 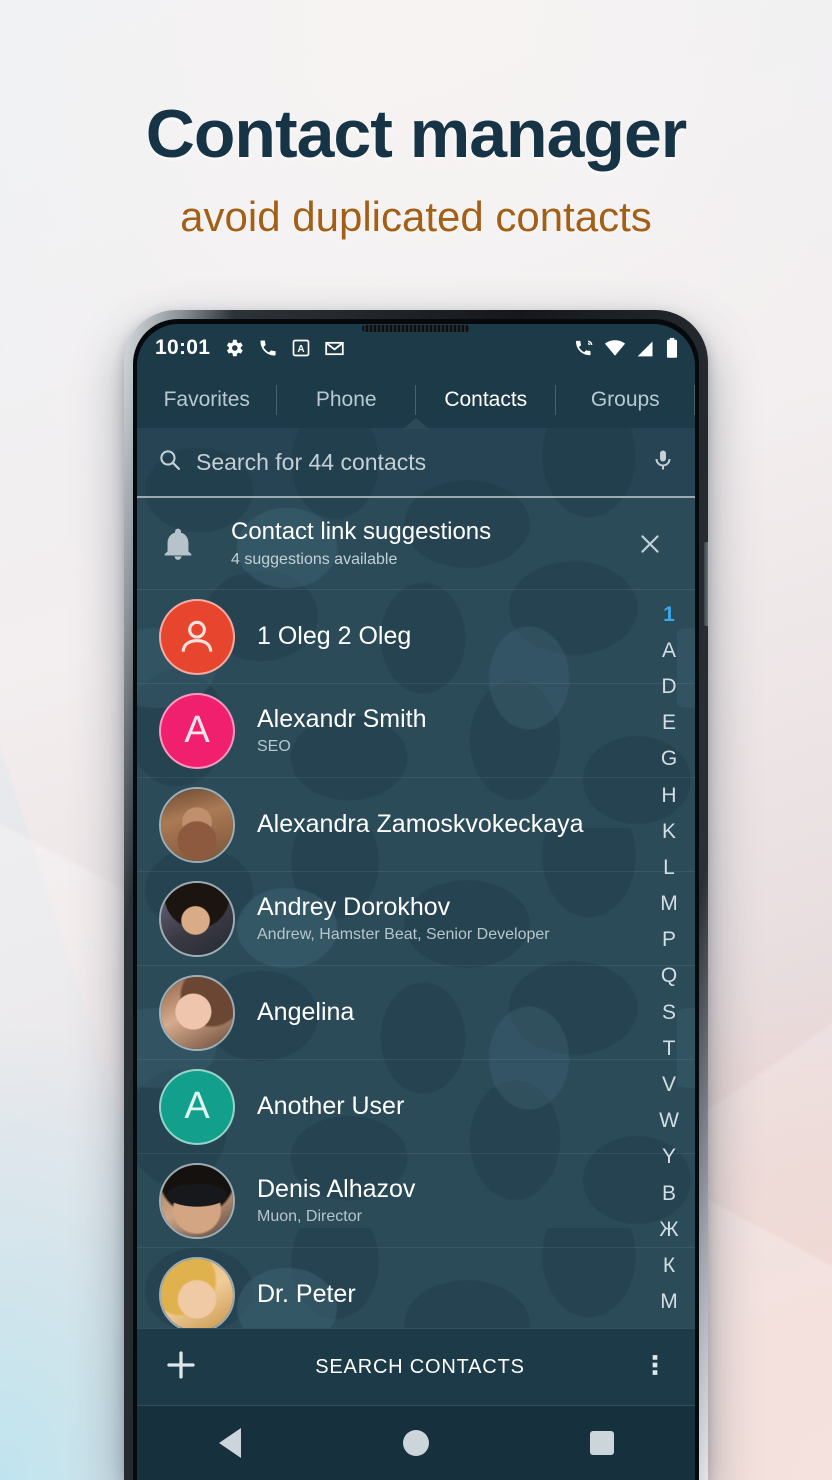 I want to click on contact-text: Denis Alhazov Muon, Director, so click(x=325, y=1200).